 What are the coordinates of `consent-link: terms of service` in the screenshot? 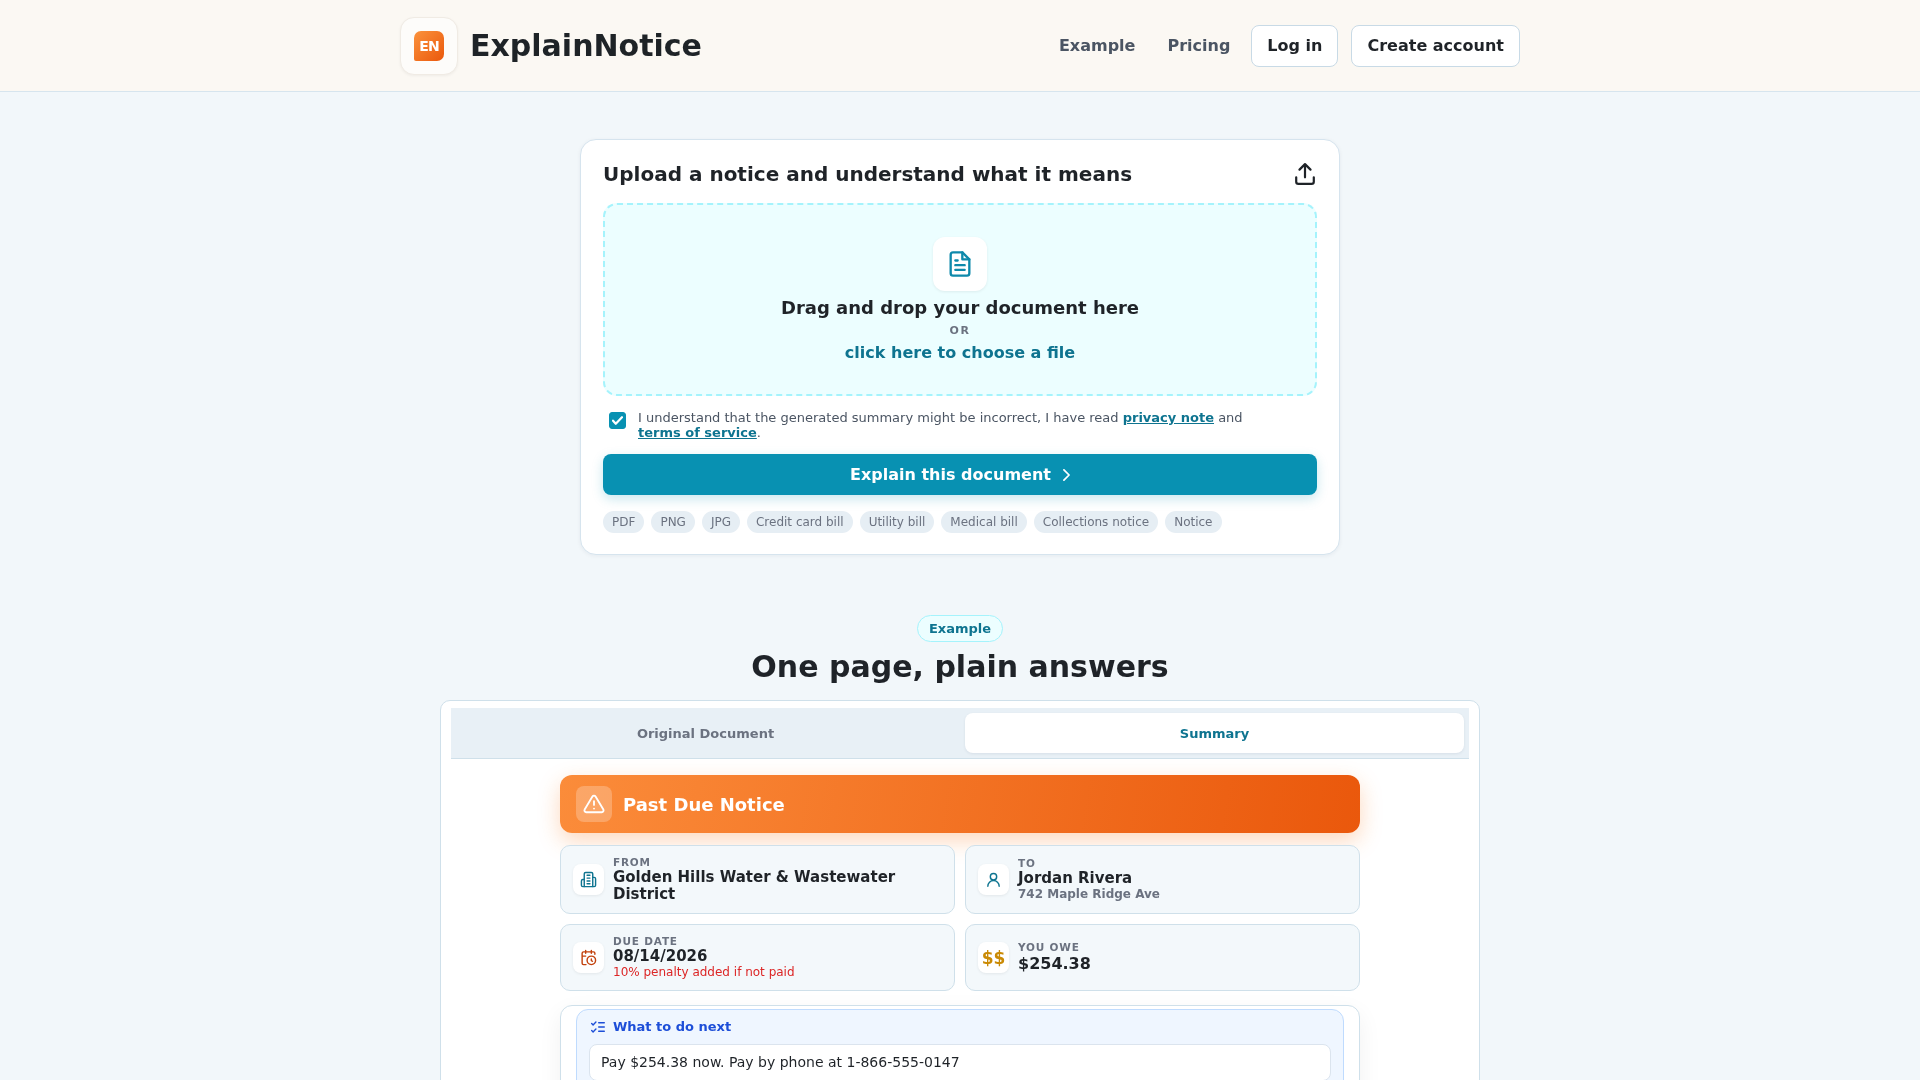 It's located at (697, 432).